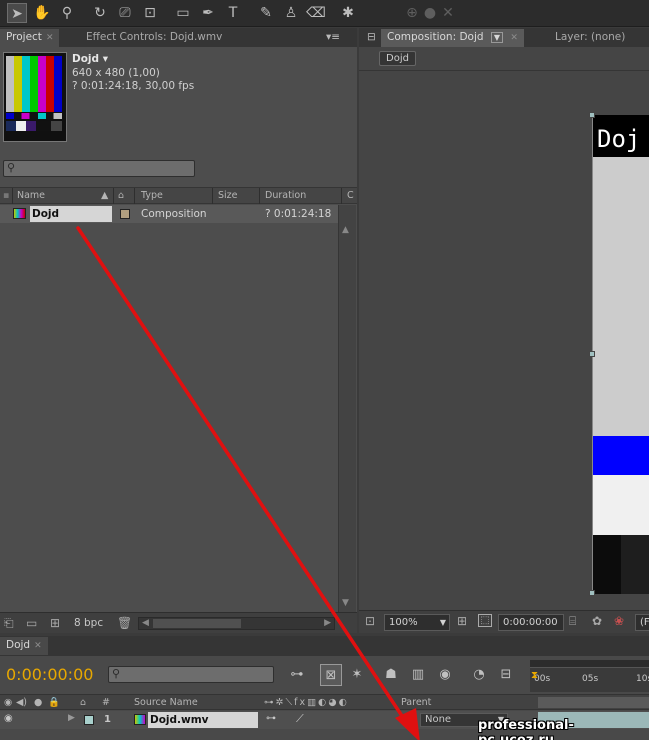  I want to click on scroll-down-icon: ▼, so click(345, 603).